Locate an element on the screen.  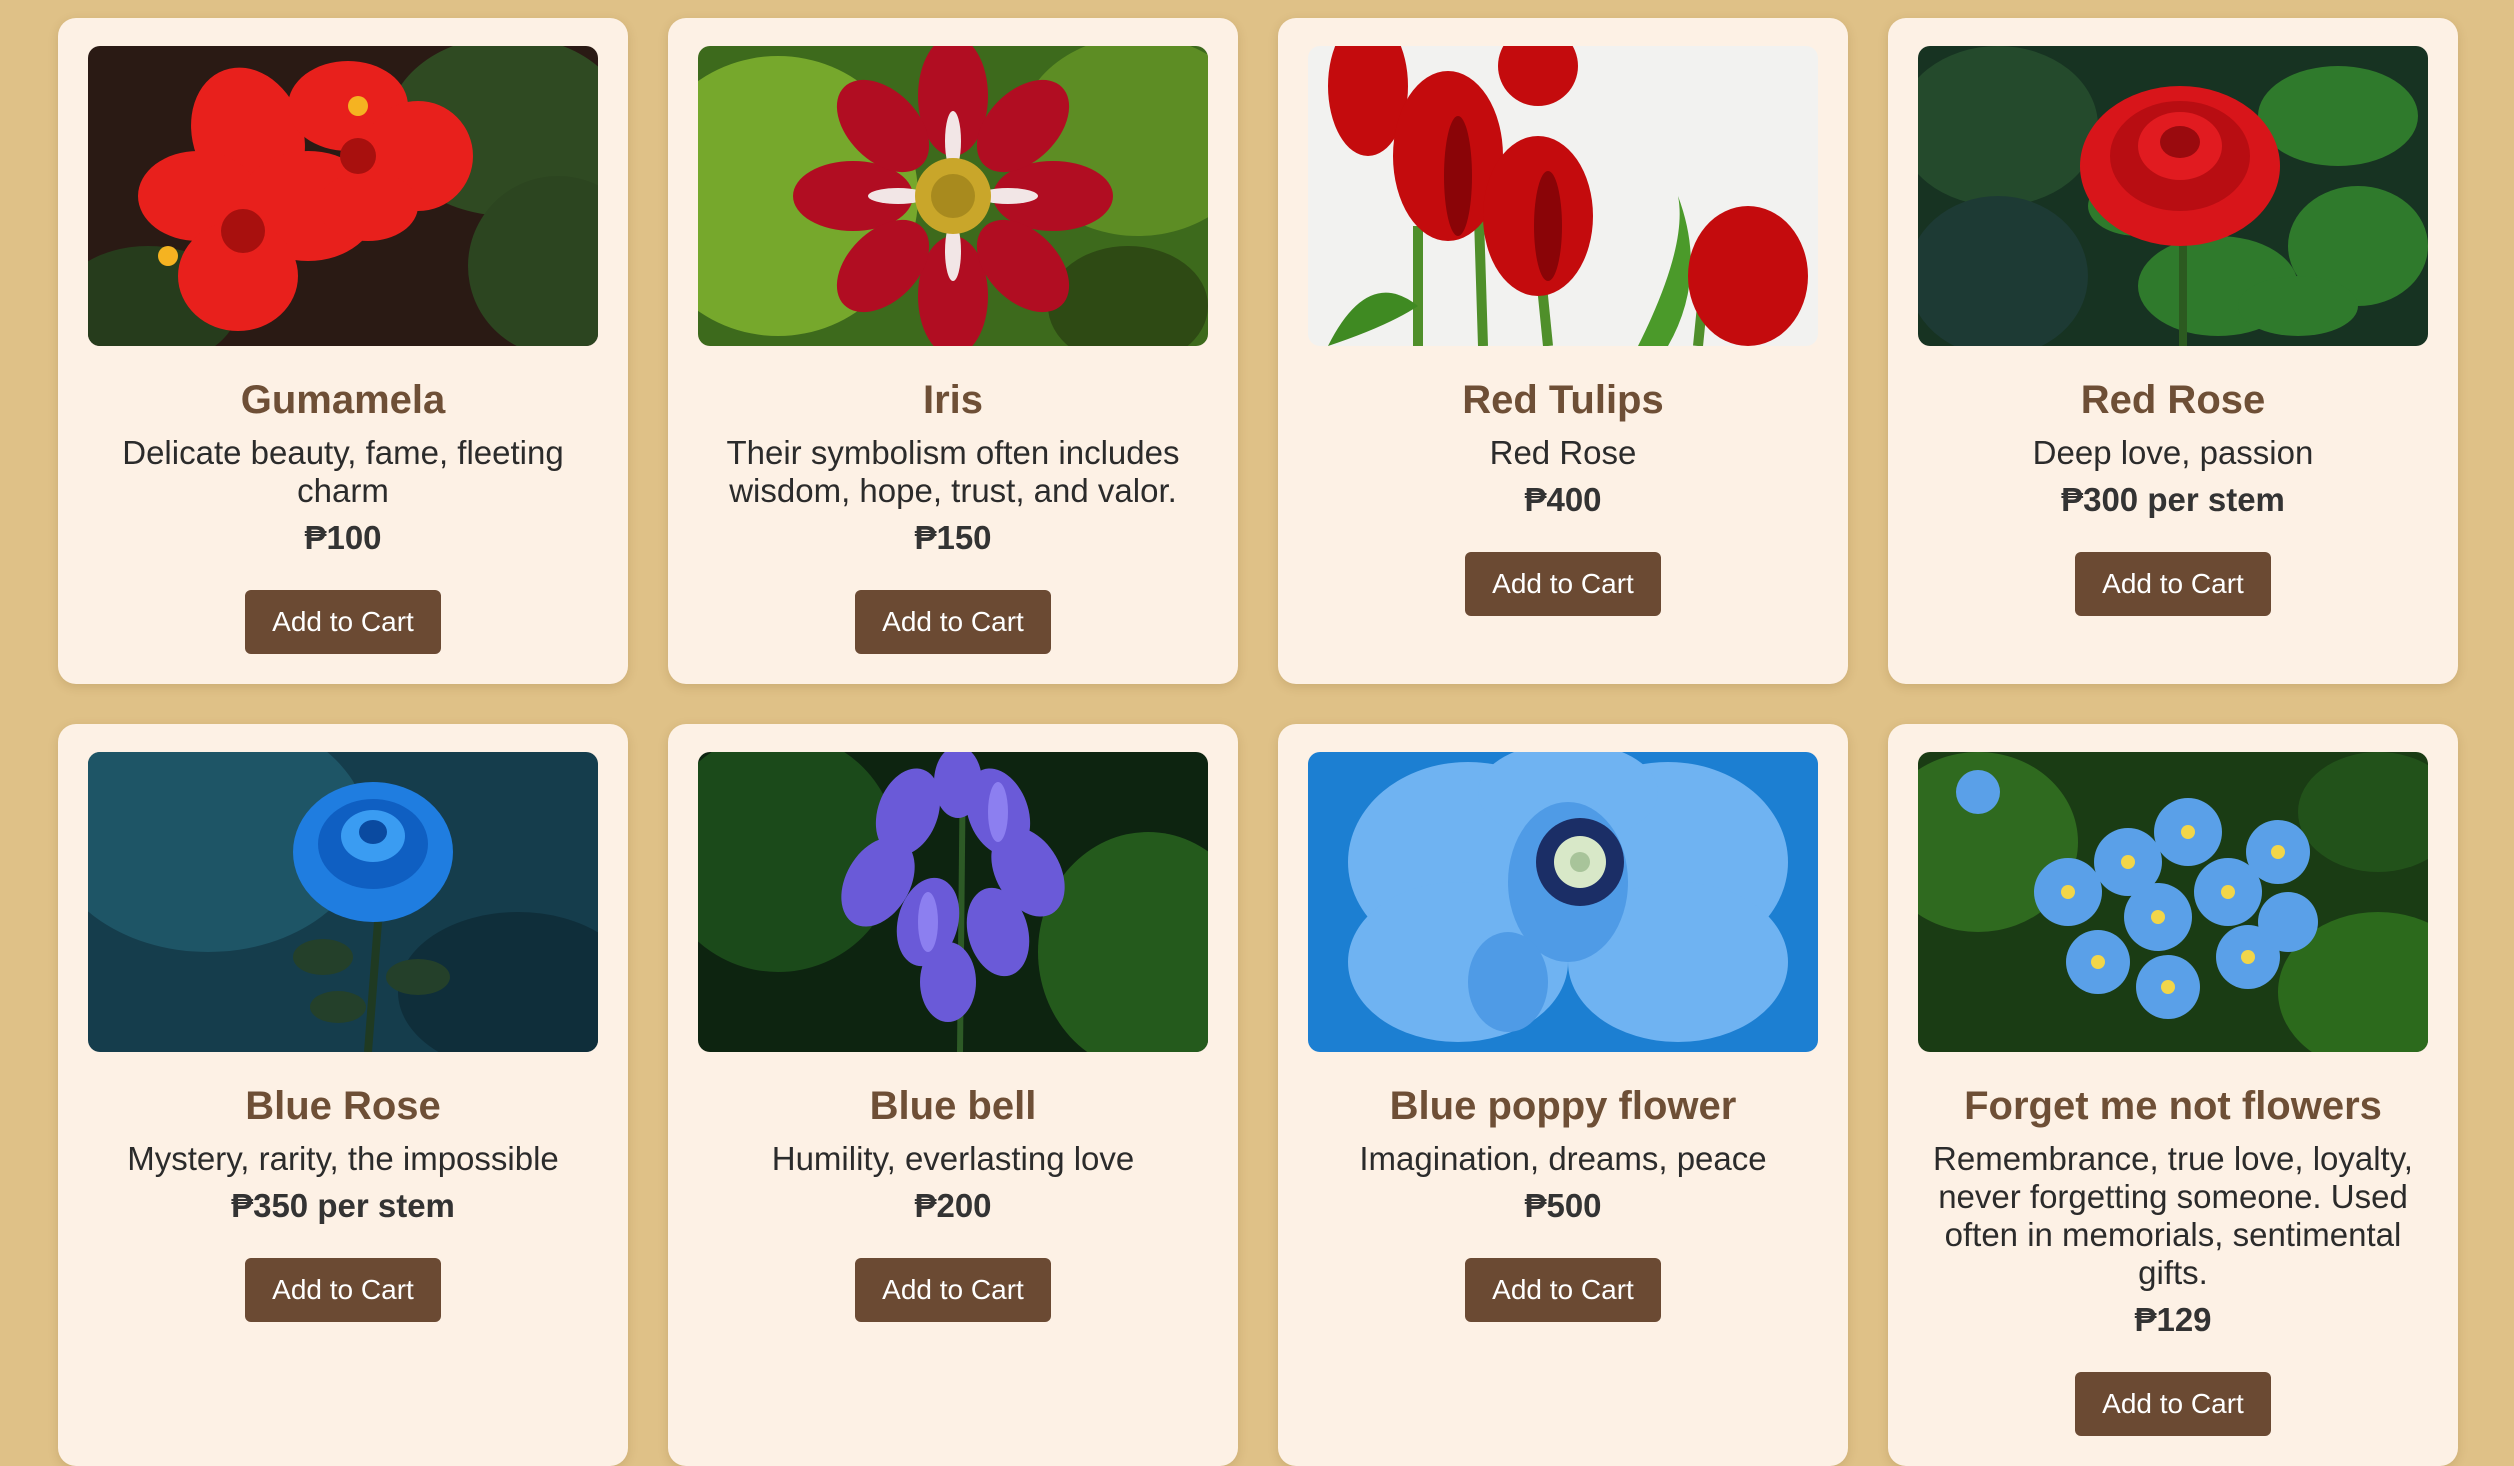
product-price: ₱500 is located at coordinates (1563, 1205).